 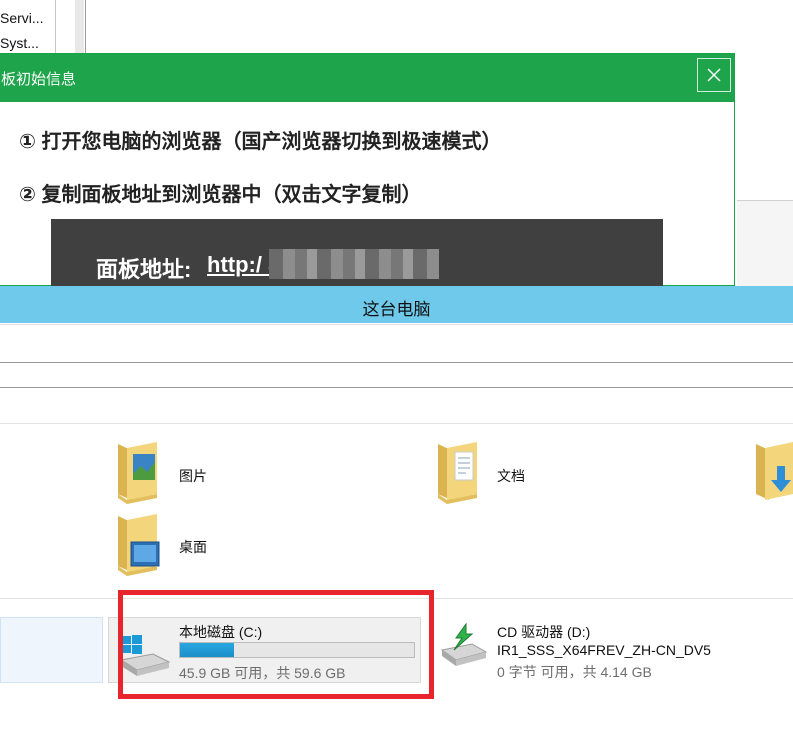 I want to click on folder-documents, so click(x=458, y=474).